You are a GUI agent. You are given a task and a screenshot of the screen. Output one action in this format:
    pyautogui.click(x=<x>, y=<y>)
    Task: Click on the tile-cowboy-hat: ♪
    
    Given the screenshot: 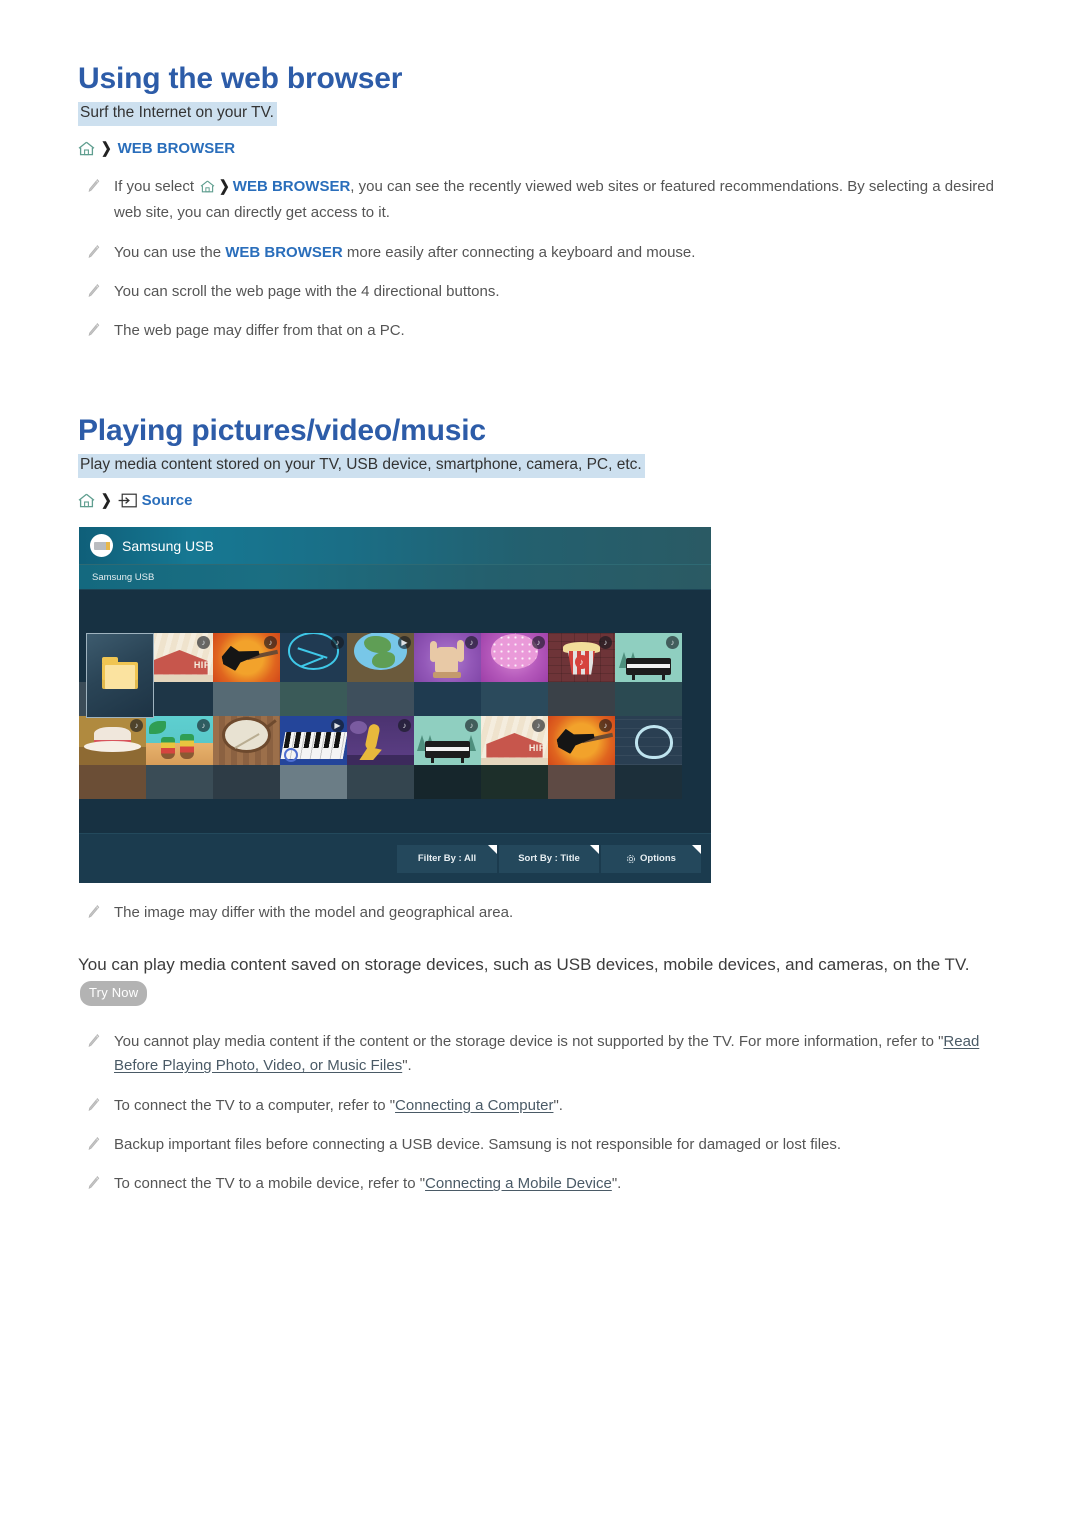 What is the action you would take?
    pyautogui.click(x=112, y=741)
    